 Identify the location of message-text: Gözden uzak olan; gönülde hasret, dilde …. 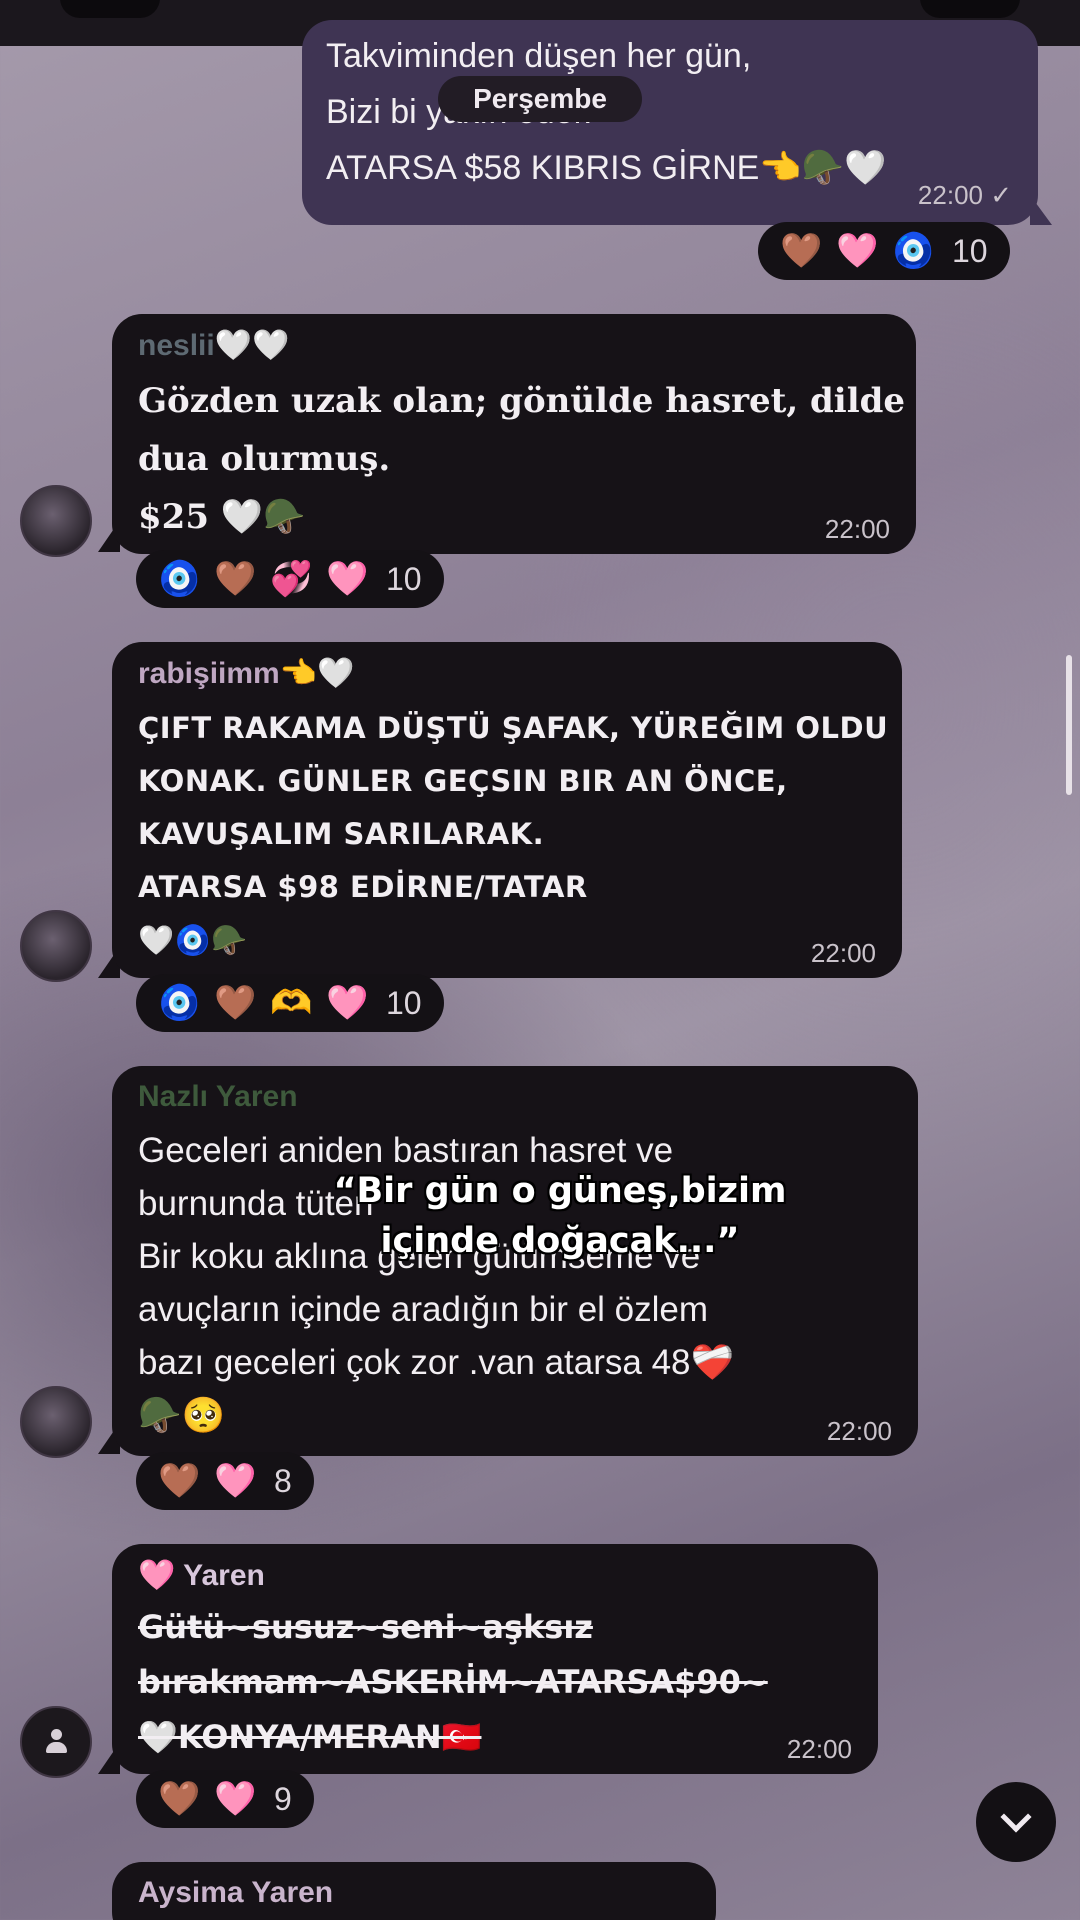
(522, 459).